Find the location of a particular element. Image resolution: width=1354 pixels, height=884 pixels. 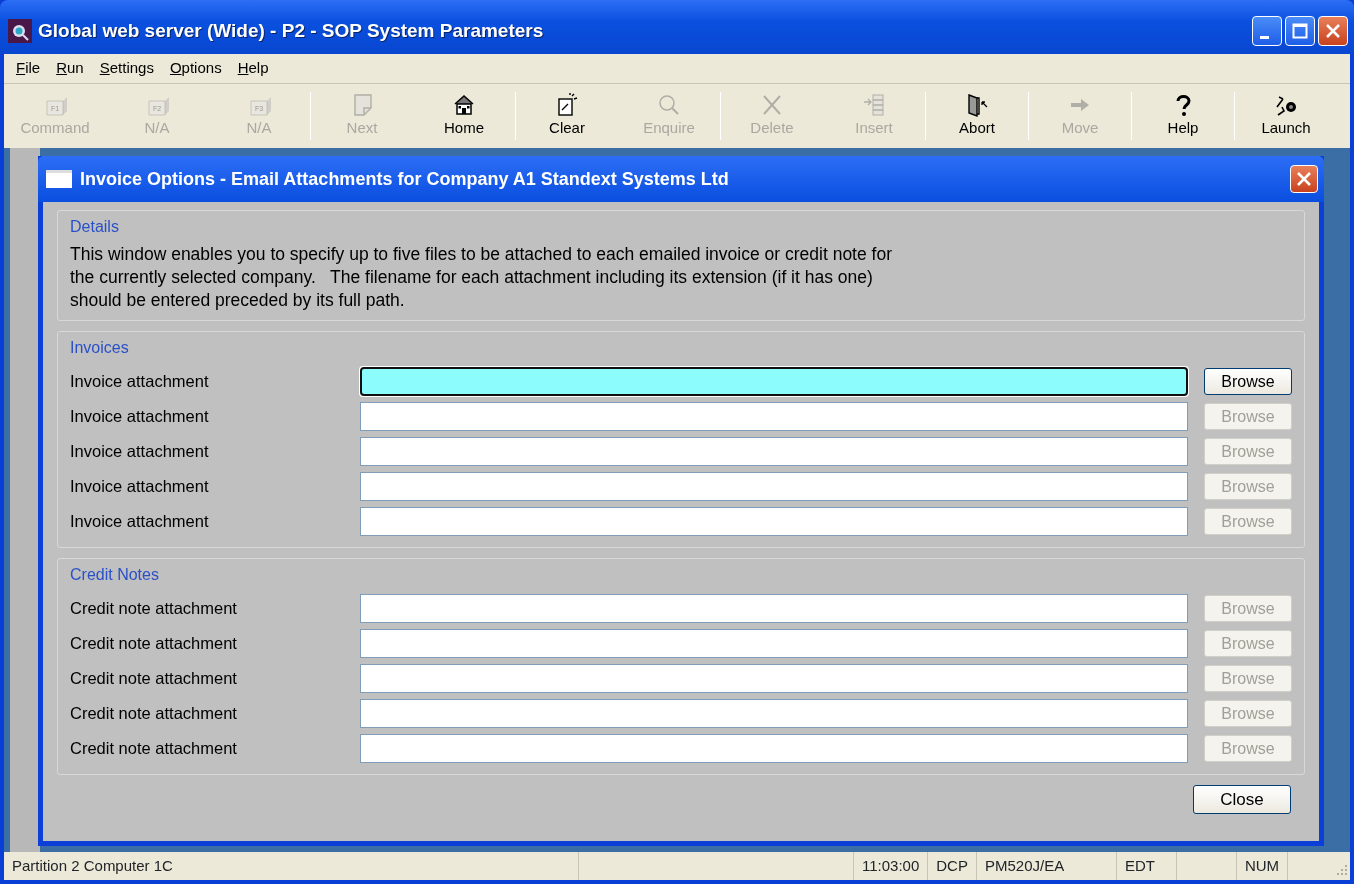

minimize-icon is located at coordinates (1264, 37).